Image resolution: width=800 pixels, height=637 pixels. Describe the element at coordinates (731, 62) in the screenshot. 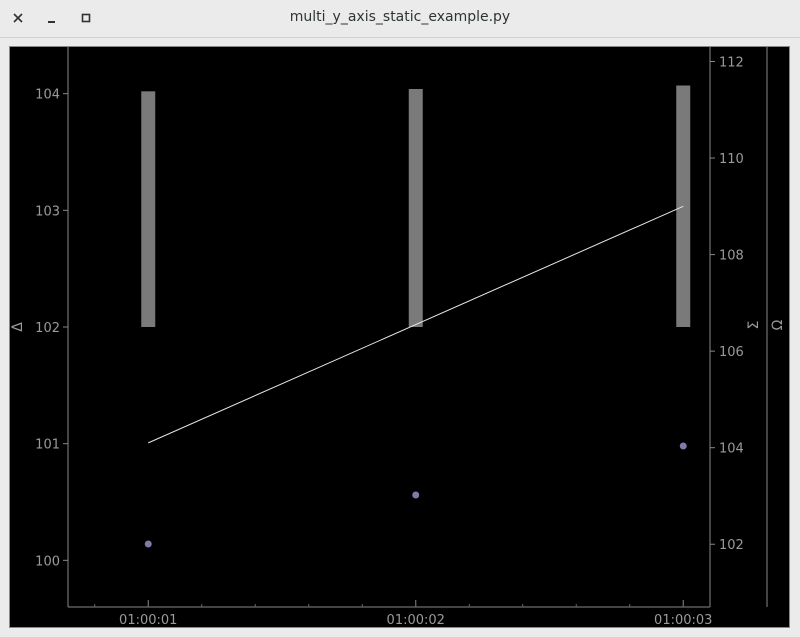

I see `right-y-tick-label: 112` at that location.